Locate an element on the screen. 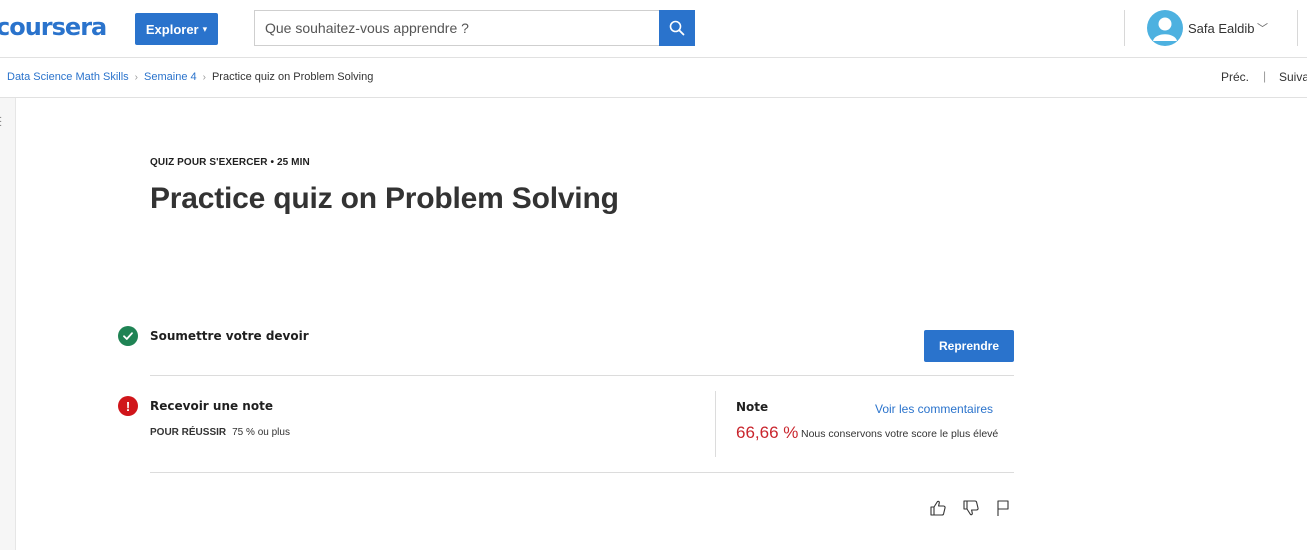 Image resolution: width=1307 pixels, height=550 pixels. sidebar-toggle-icon: ··· is located at coordinates (1, 122).